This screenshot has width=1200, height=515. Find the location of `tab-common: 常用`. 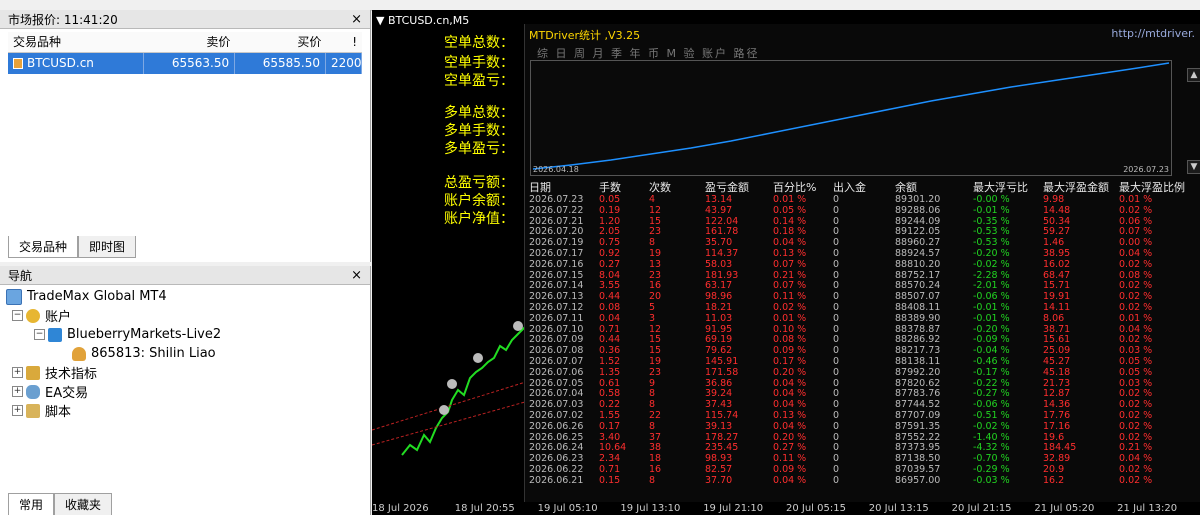

tab-common: 常用 is located at coordinates (31, 504).